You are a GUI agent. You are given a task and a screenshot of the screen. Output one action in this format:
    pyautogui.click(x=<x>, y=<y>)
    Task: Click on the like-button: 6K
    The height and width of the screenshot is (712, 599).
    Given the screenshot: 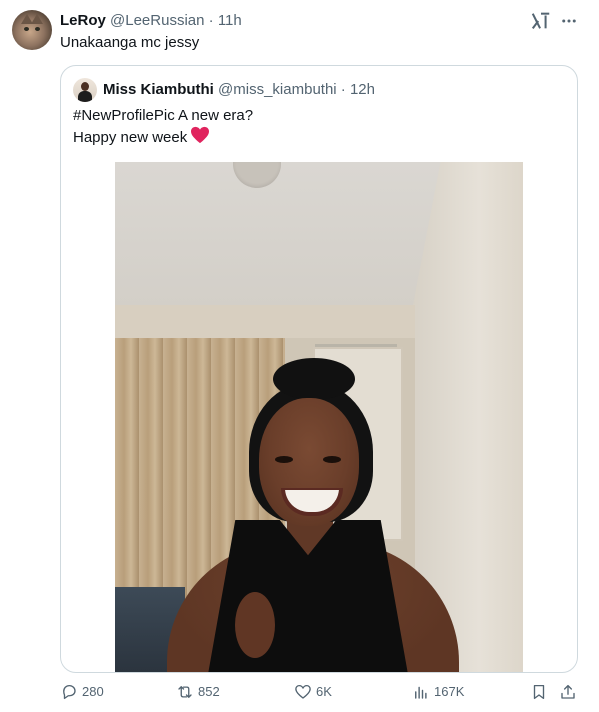 What is the action you would take?
    pyautogui.click(x=313, y=692)
    